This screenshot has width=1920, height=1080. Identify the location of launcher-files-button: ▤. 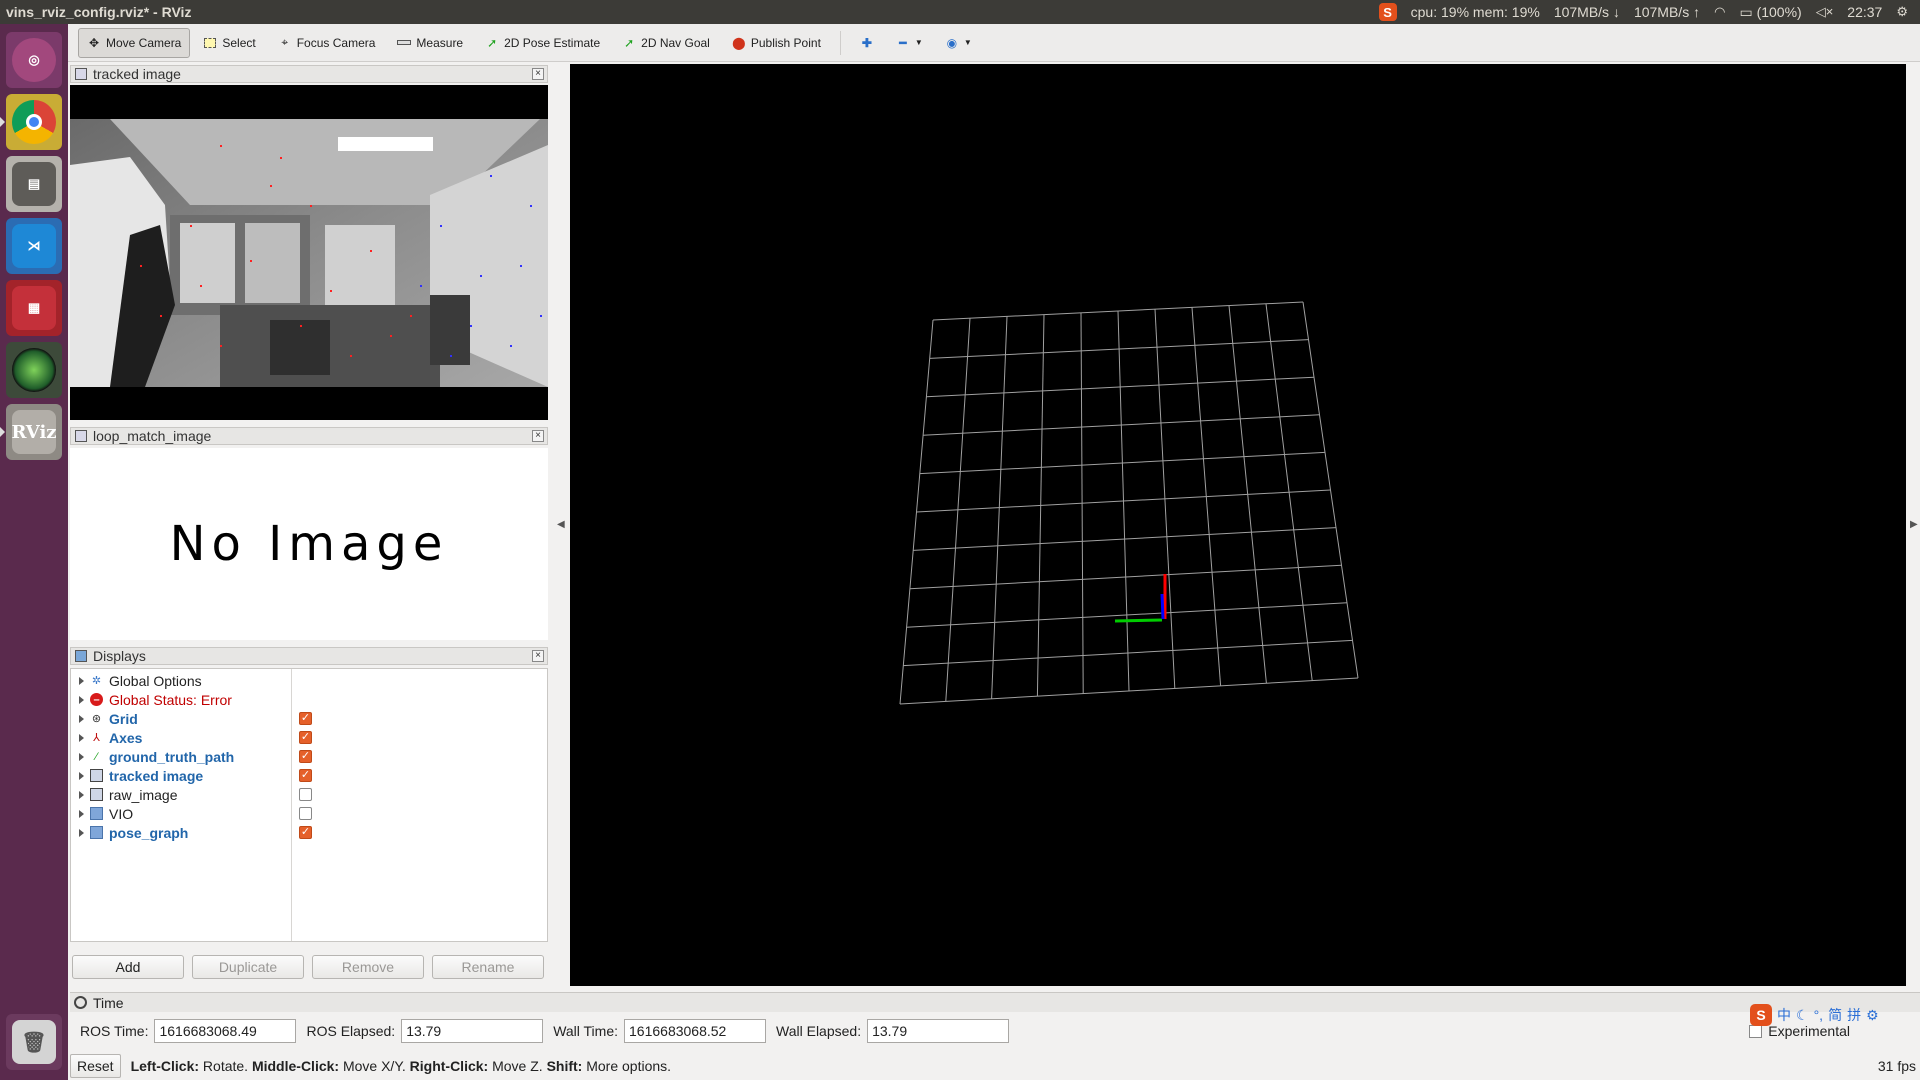
(34, 184).